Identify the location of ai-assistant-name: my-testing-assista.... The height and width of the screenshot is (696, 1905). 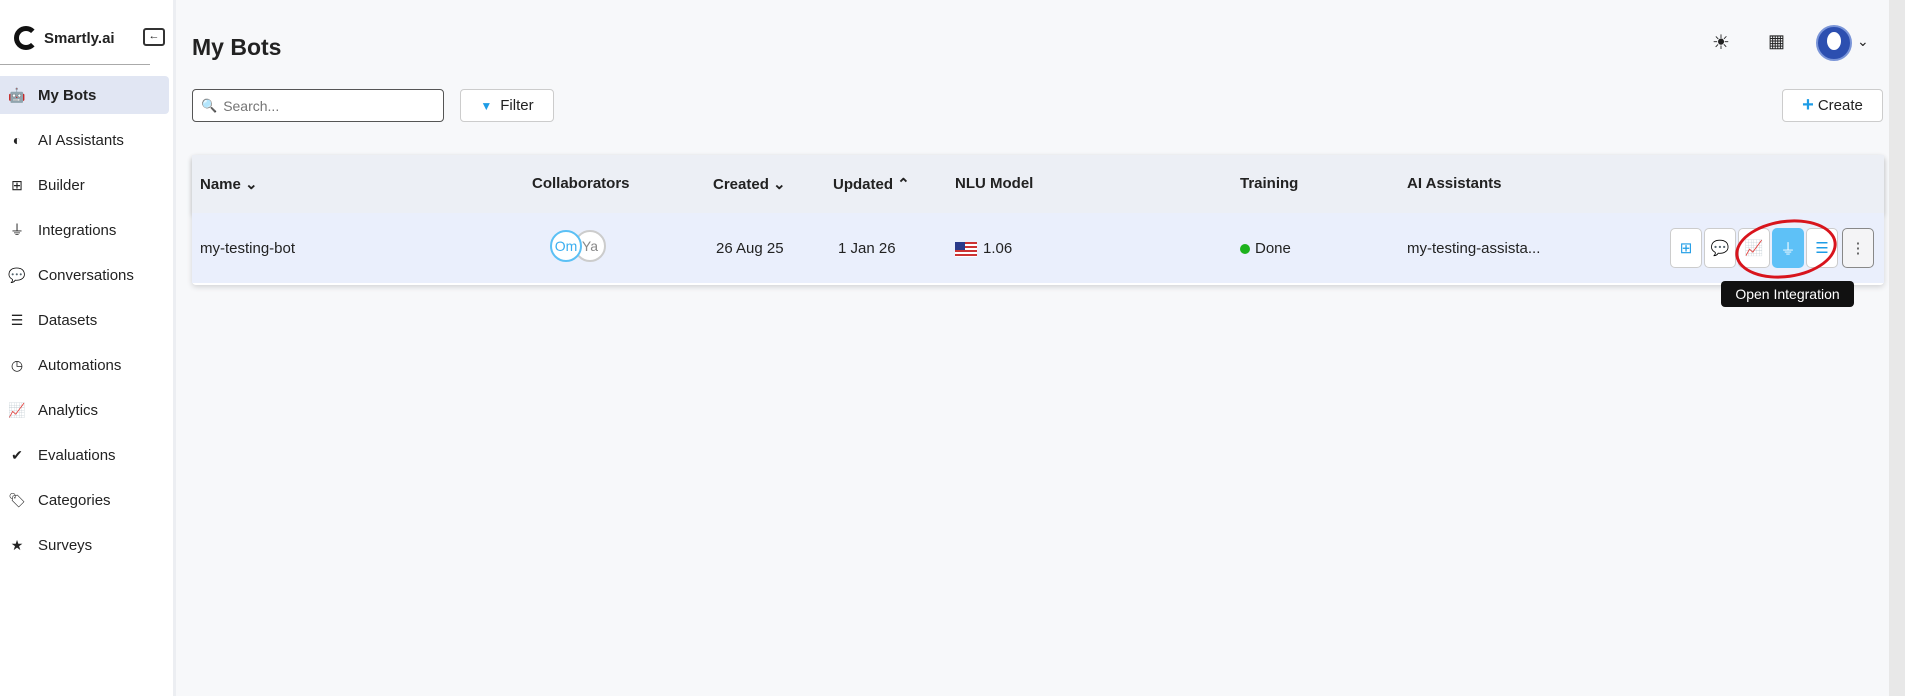
(1473, 248).